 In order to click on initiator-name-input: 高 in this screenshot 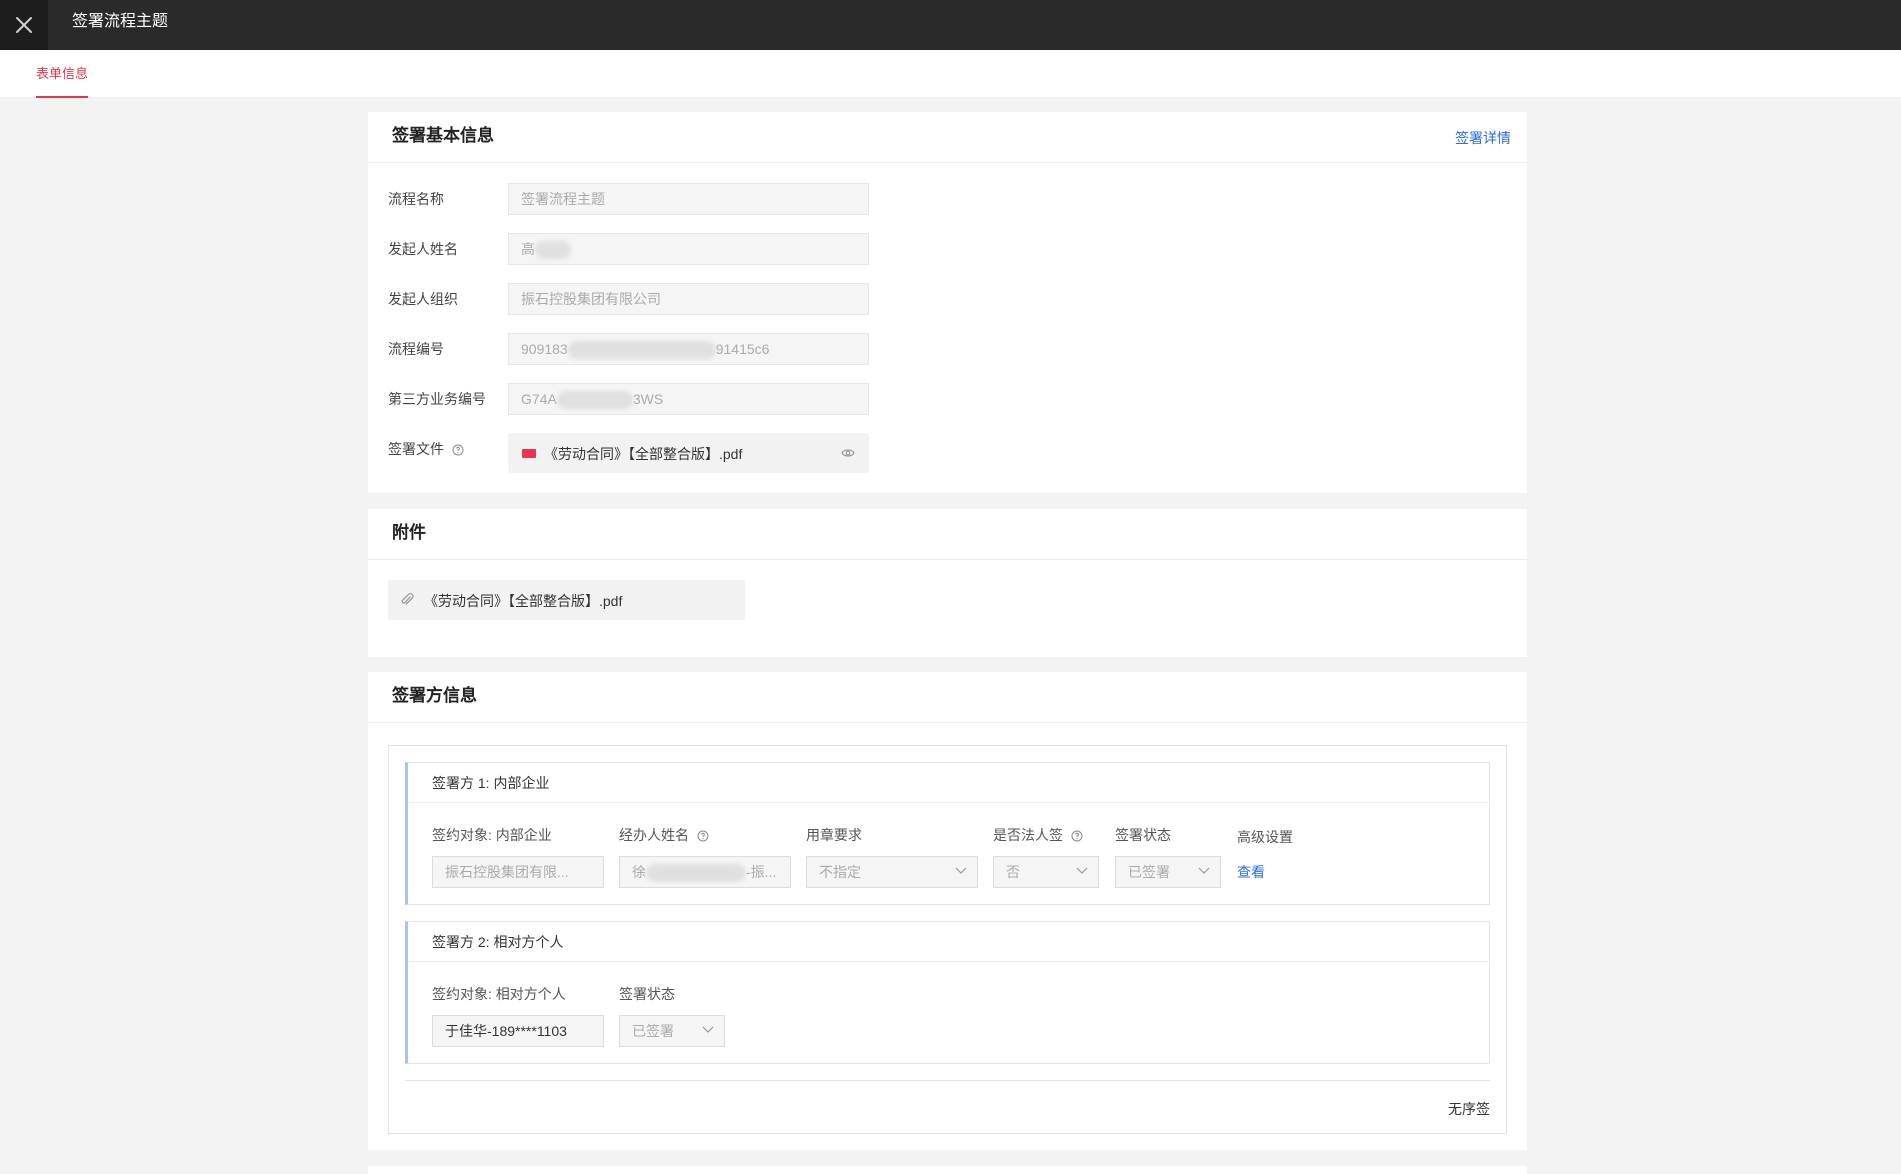, I will do `click(688, 249)`.